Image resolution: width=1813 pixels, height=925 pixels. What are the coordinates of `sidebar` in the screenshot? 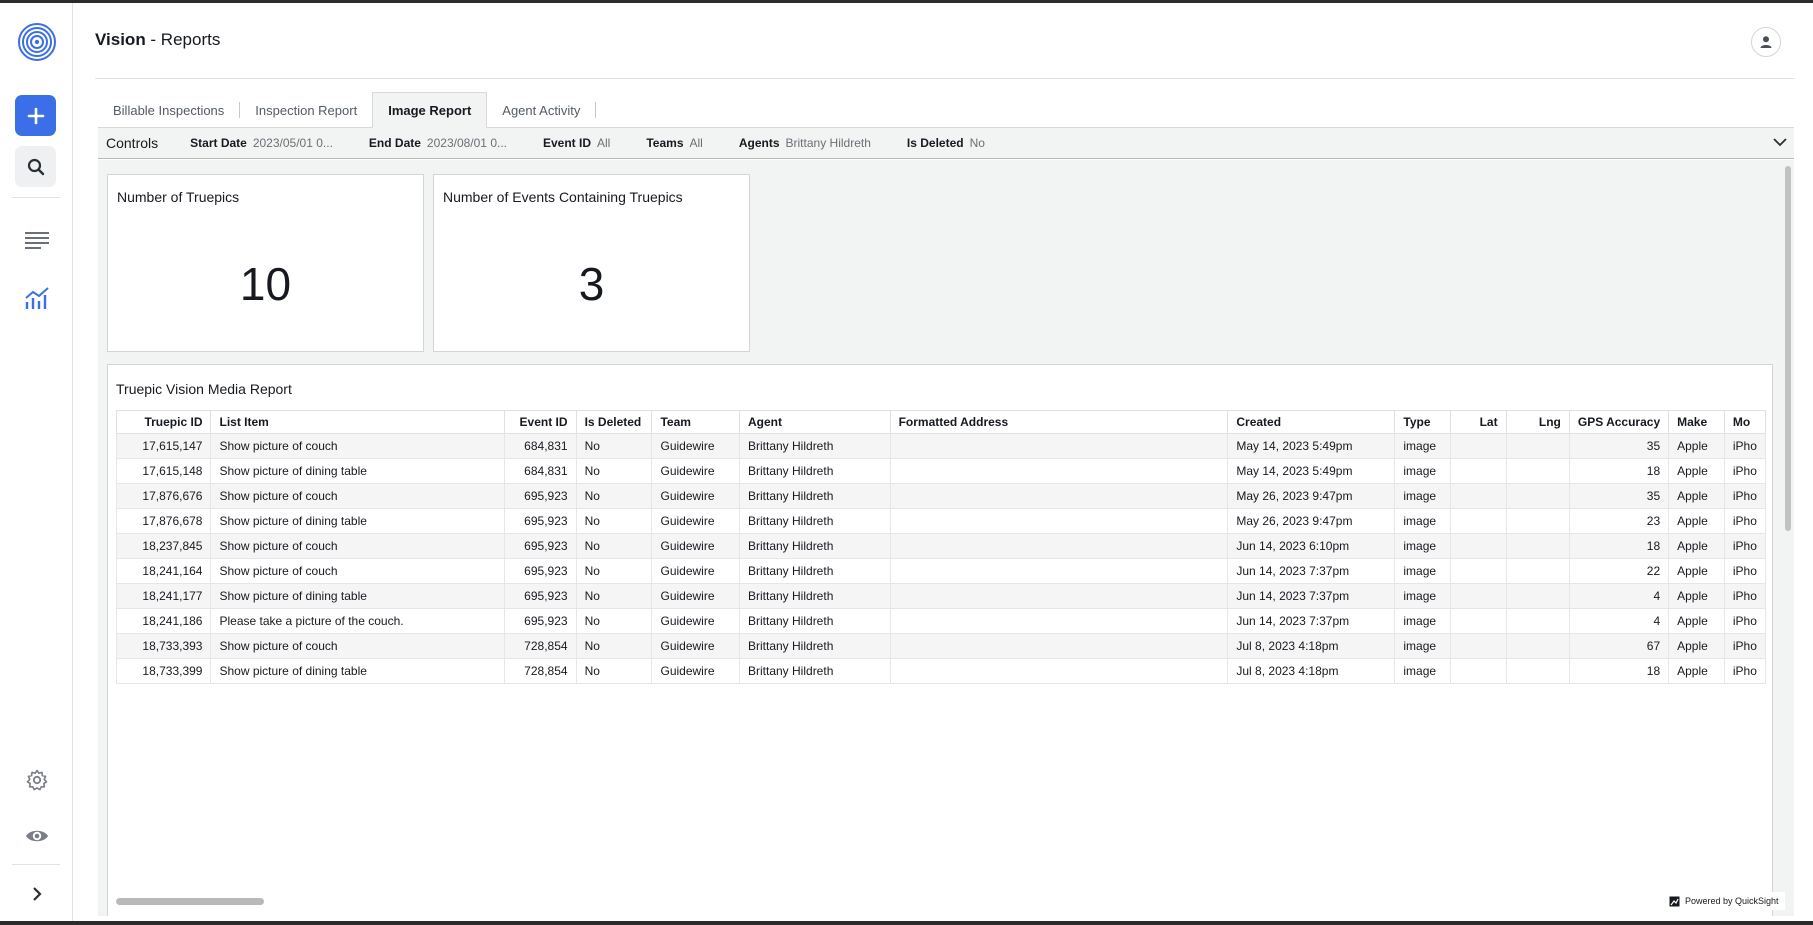 It's located at (36, 462).